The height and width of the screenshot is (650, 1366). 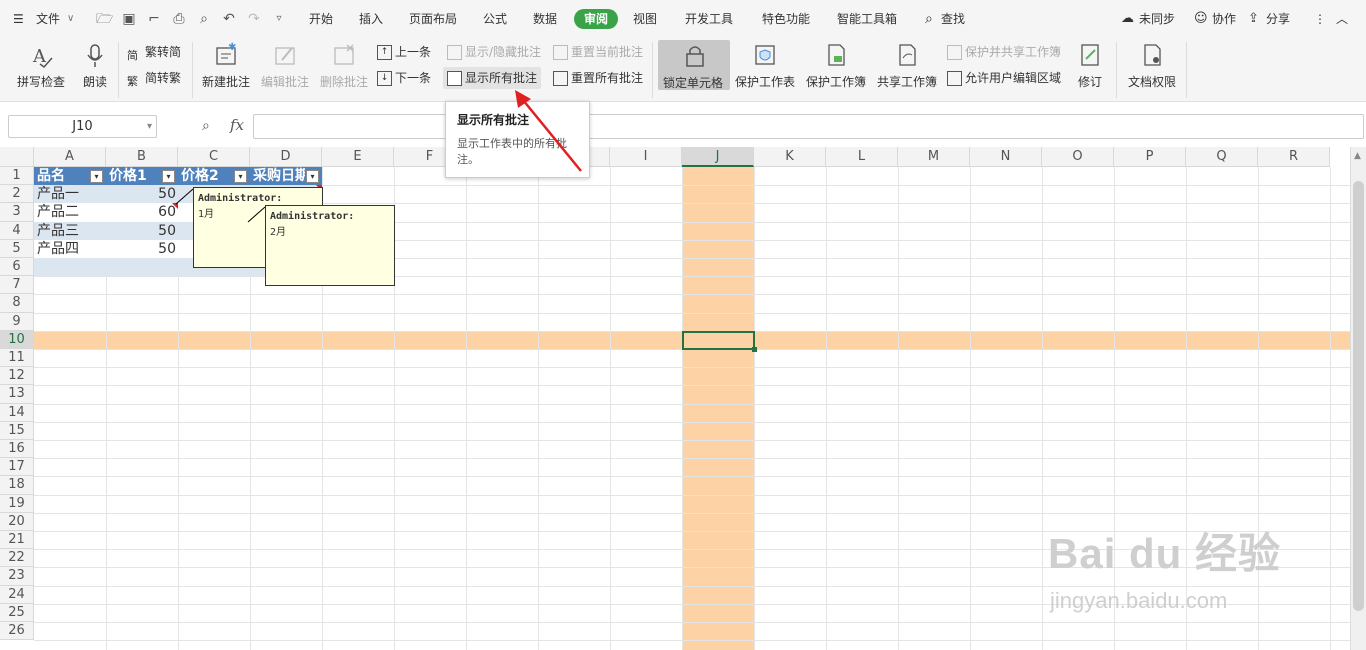 What do you see at coordinates (862, 157) in the screenshot?
I see `column-header-l: L` at bounding box center [862, 157].